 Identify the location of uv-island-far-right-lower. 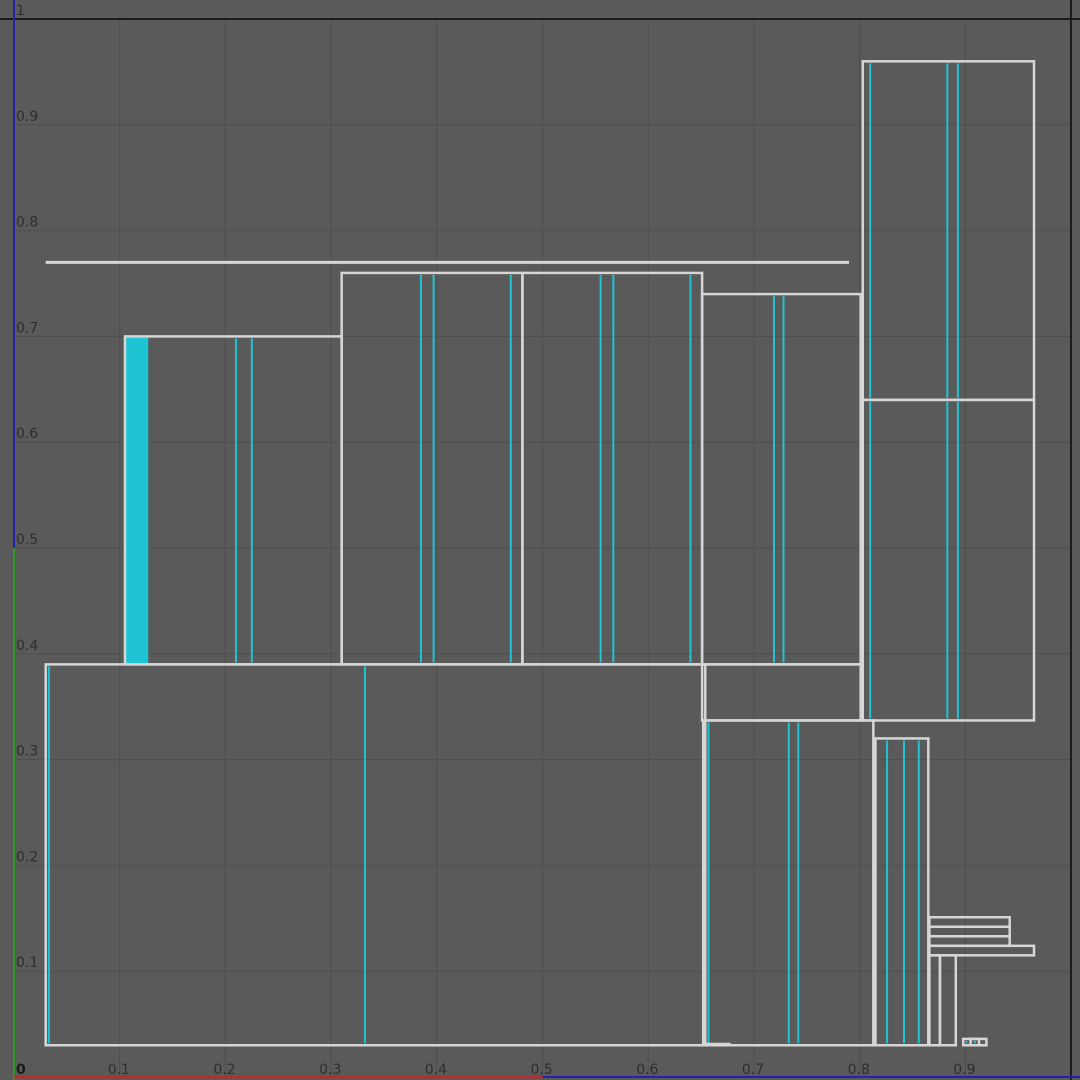
(948, 560).